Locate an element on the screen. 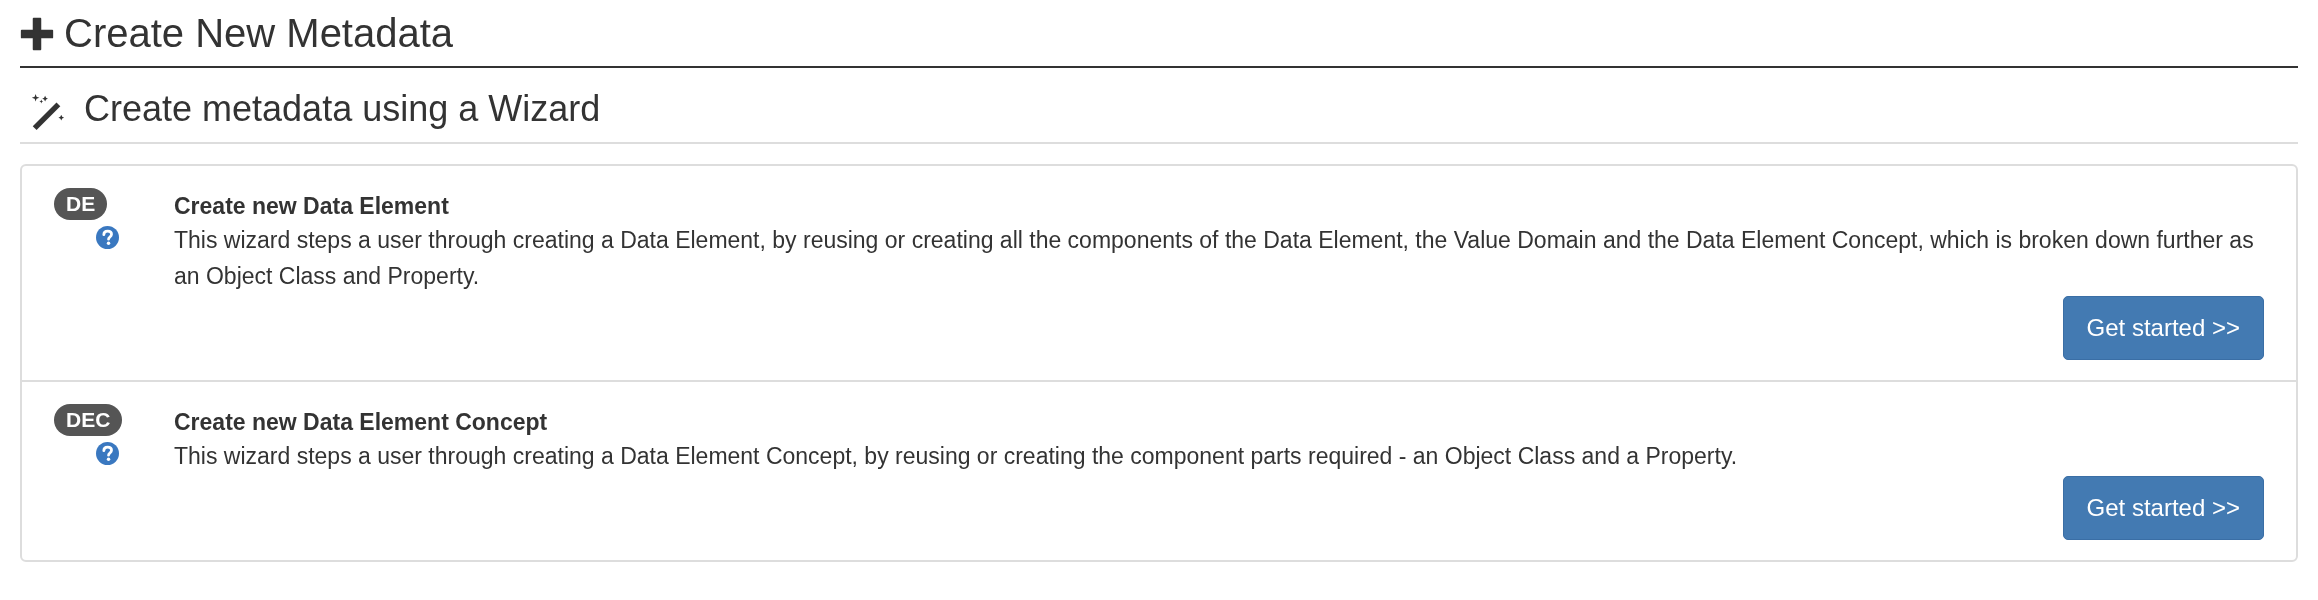 This screenshot has height=600, width=2318. badge: DE is located at coordinates (81, 204).